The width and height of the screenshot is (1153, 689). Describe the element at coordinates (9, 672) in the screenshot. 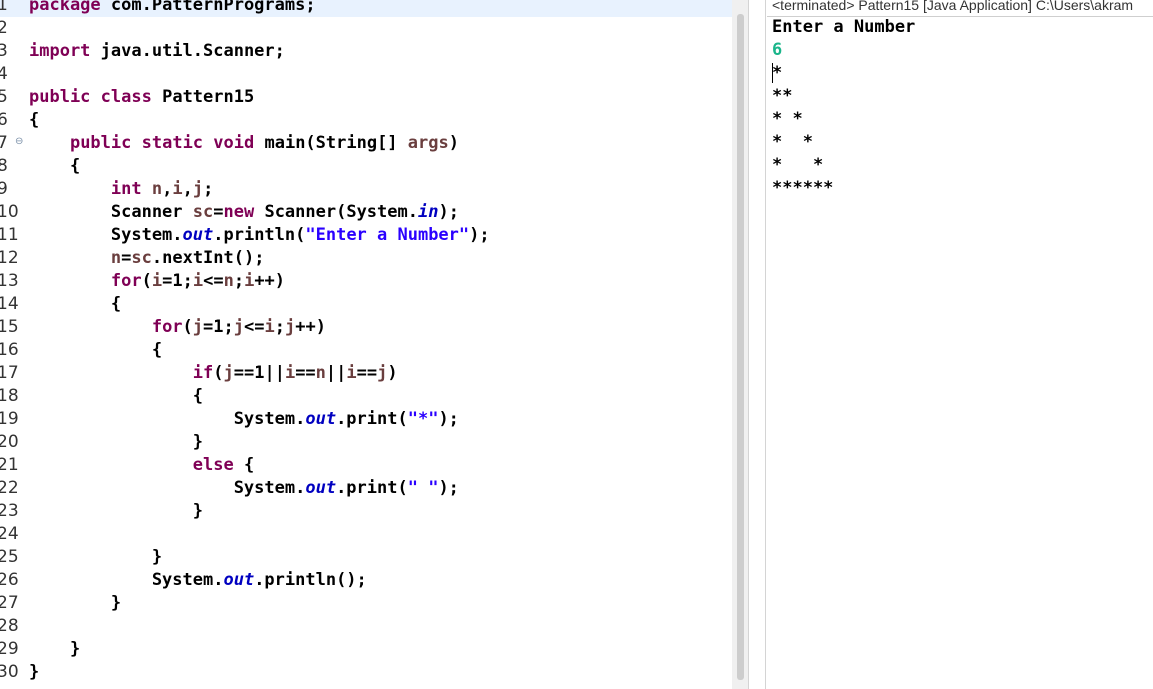

I see `line-number: 30` at that location.